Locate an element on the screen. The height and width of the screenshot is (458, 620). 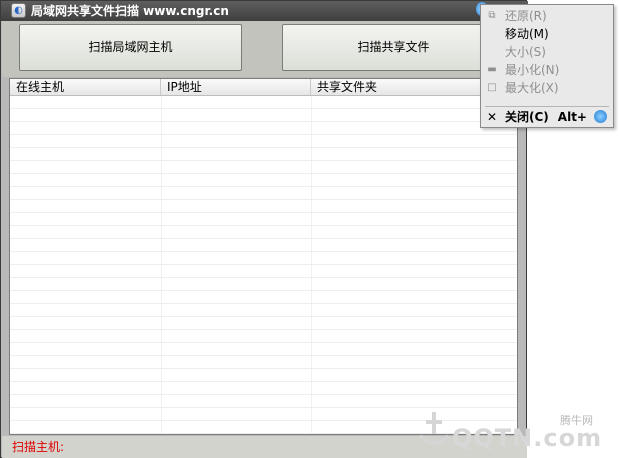
minimize-icon: ▬ is located at coordinates (492, 69).